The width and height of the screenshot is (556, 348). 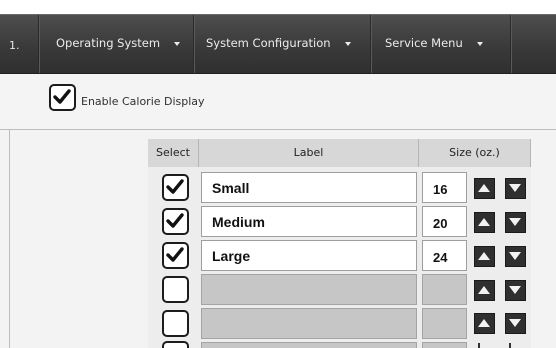 I want to click on menu-operating-system: Operating System, so click(x=118, y=43).